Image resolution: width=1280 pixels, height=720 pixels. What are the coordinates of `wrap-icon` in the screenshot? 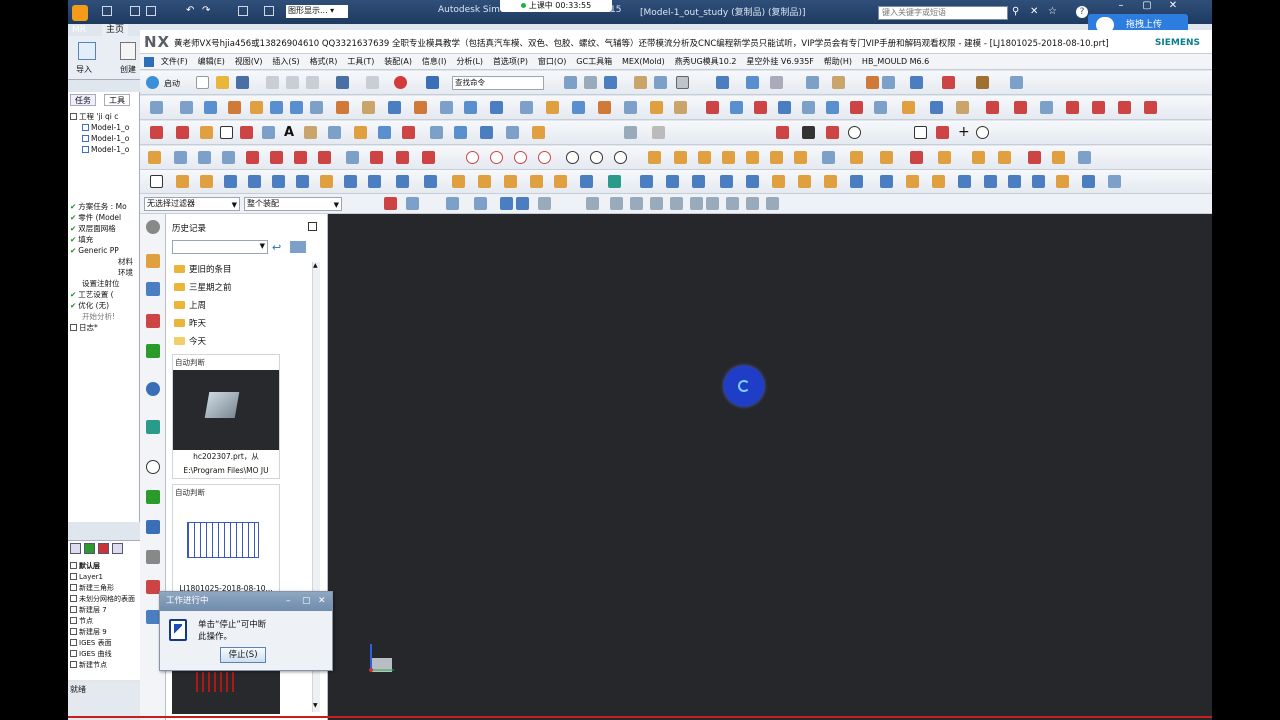 It's located at (552, 107).